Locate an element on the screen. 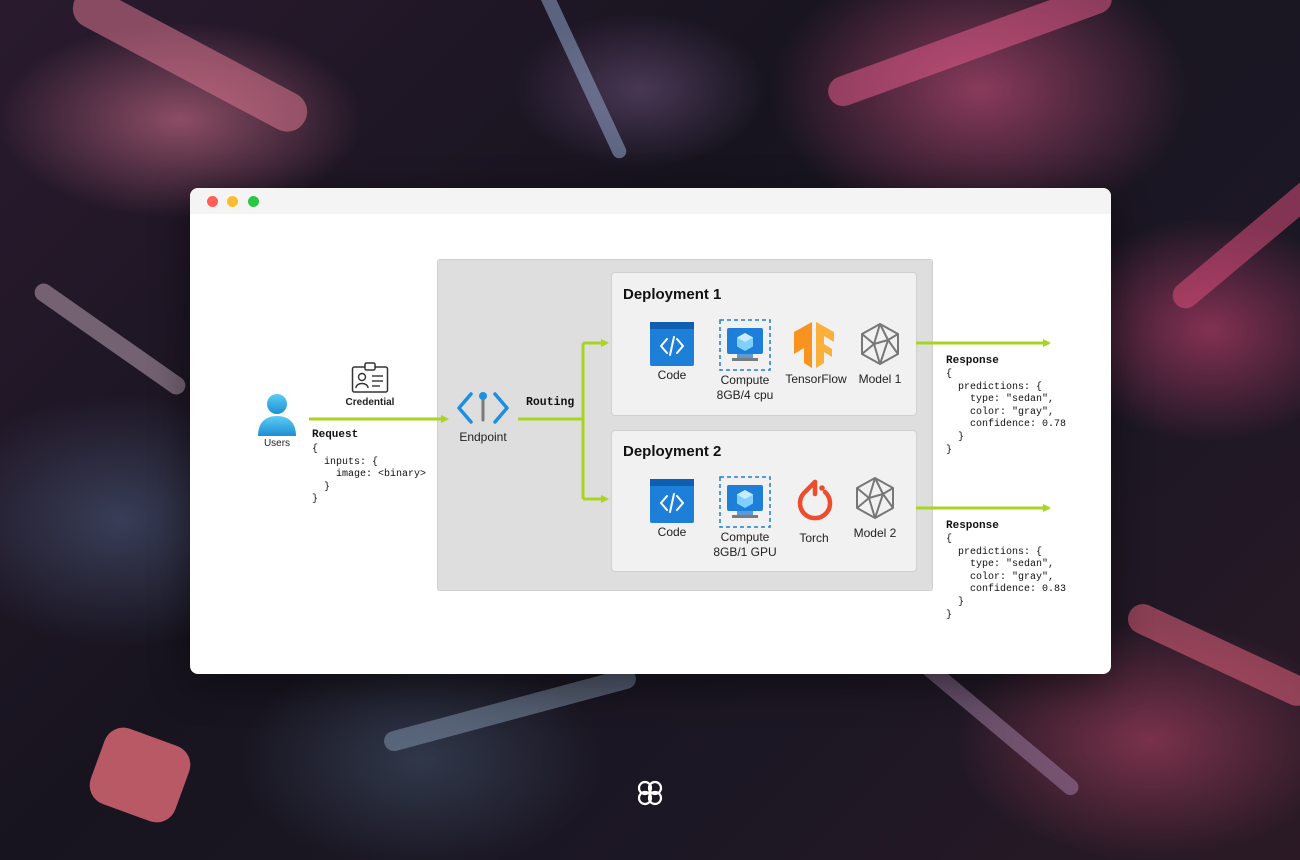  routing-label: Routing is located at coordinates (550, 402).